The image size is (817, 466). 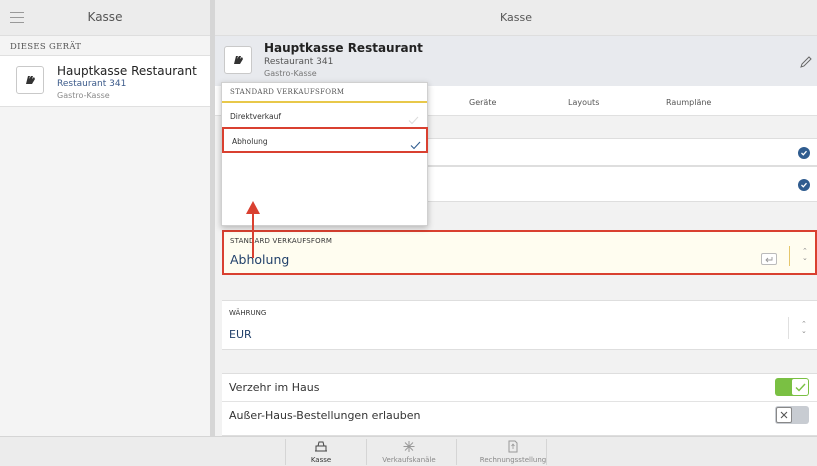 I want to click on default-sales-form-field: STANDARD VERKAUFSFORM Abholung ⌃ ⌄, so click(x=519, y=252).